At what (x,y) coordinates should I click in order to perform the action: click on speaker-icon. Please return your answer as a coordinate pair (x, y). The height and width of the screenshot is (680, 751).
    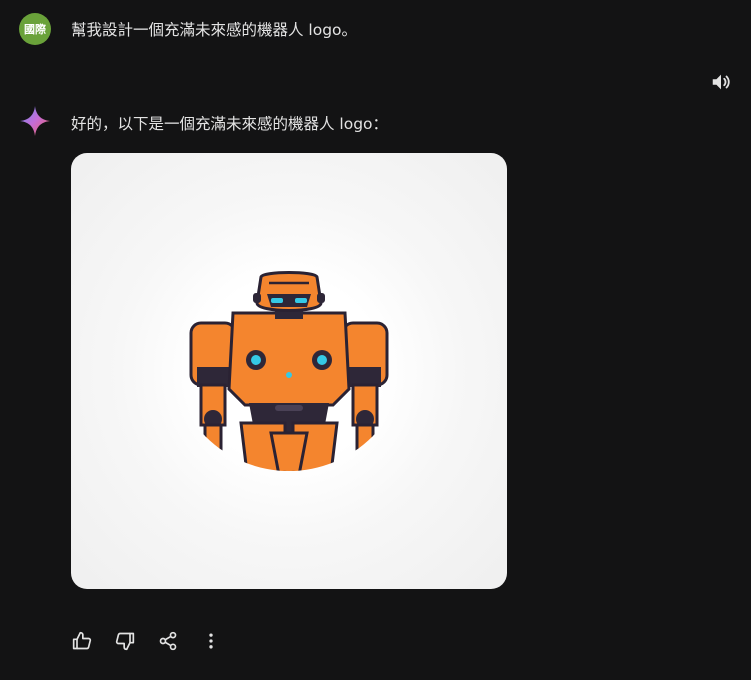
    Looking at the image, I should click on (721, 82).